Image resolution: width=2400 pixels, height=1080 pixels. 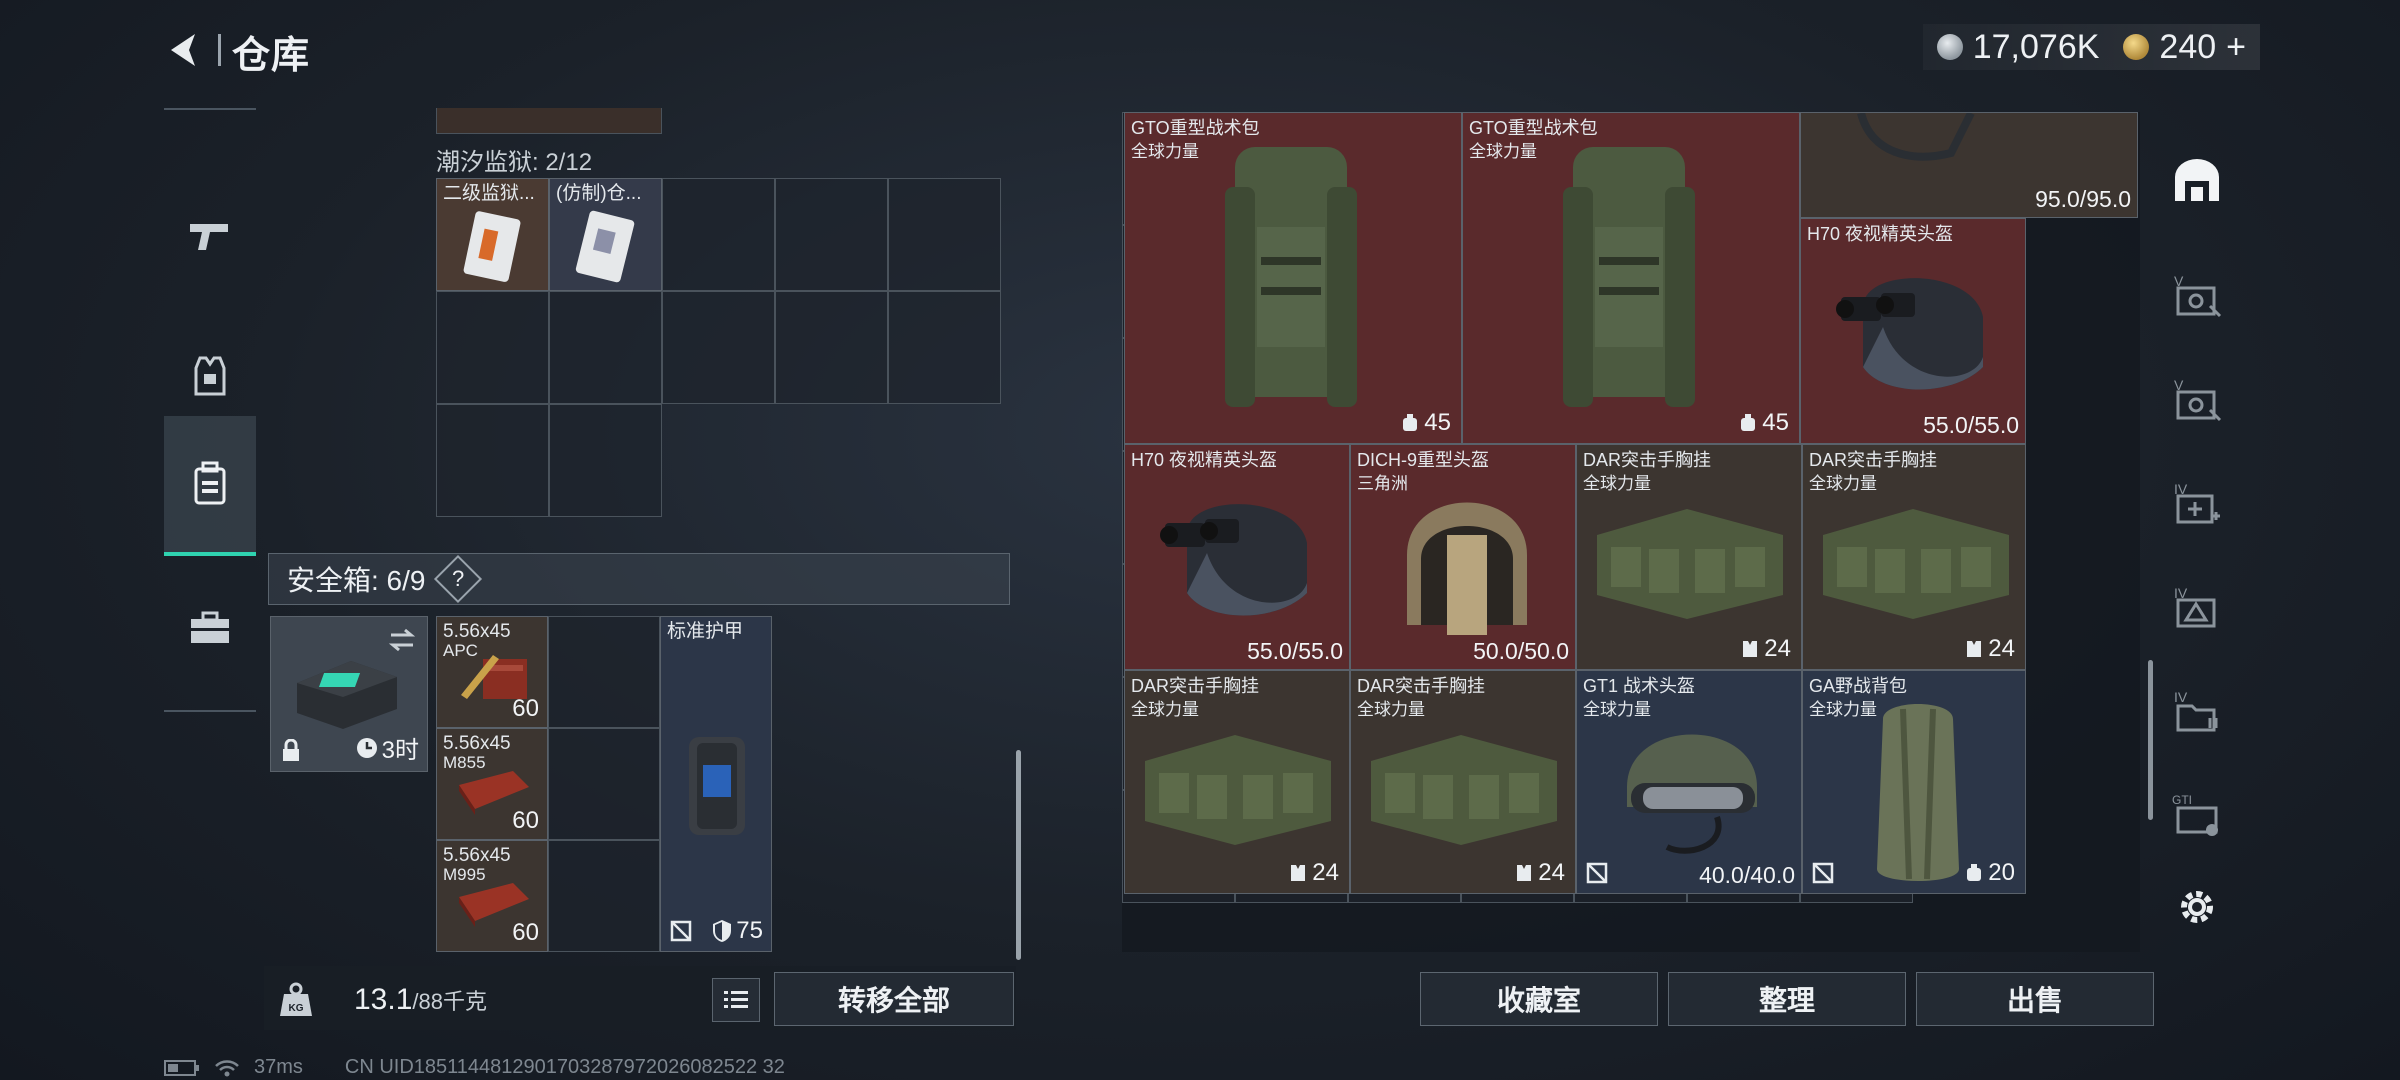 I want to click on vest-capacity-icon, so click(x=1298, y=873).